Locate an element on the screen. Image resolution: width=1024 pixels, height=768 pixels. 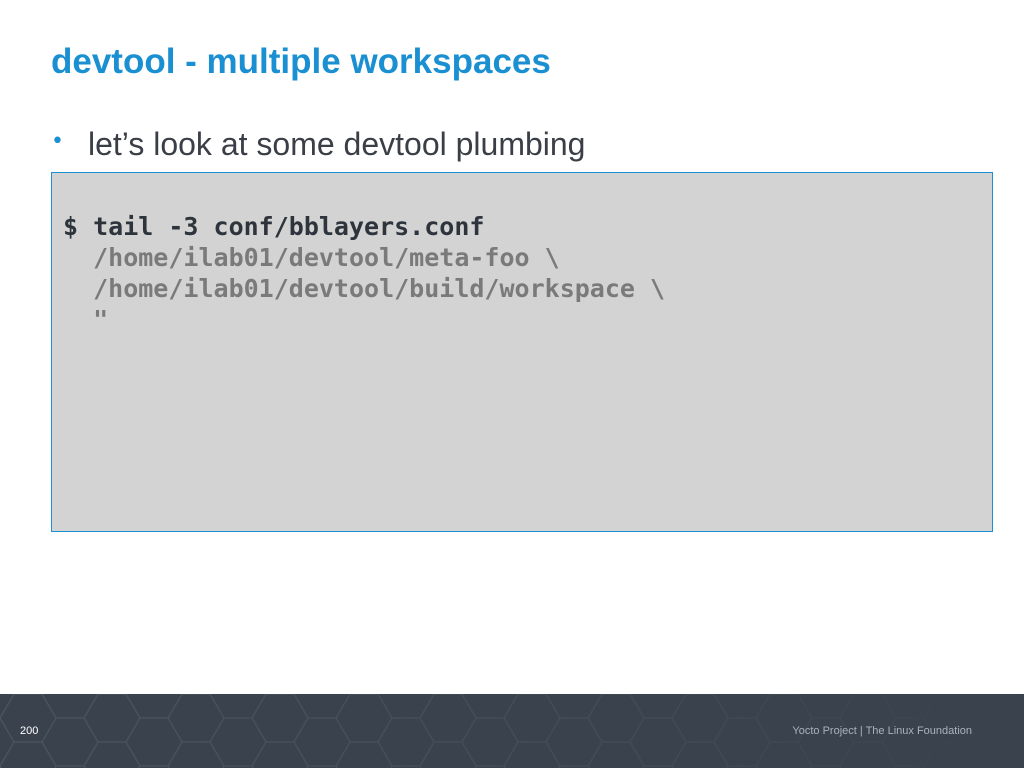
page-number: 200 is located at coordinates (29, 731).